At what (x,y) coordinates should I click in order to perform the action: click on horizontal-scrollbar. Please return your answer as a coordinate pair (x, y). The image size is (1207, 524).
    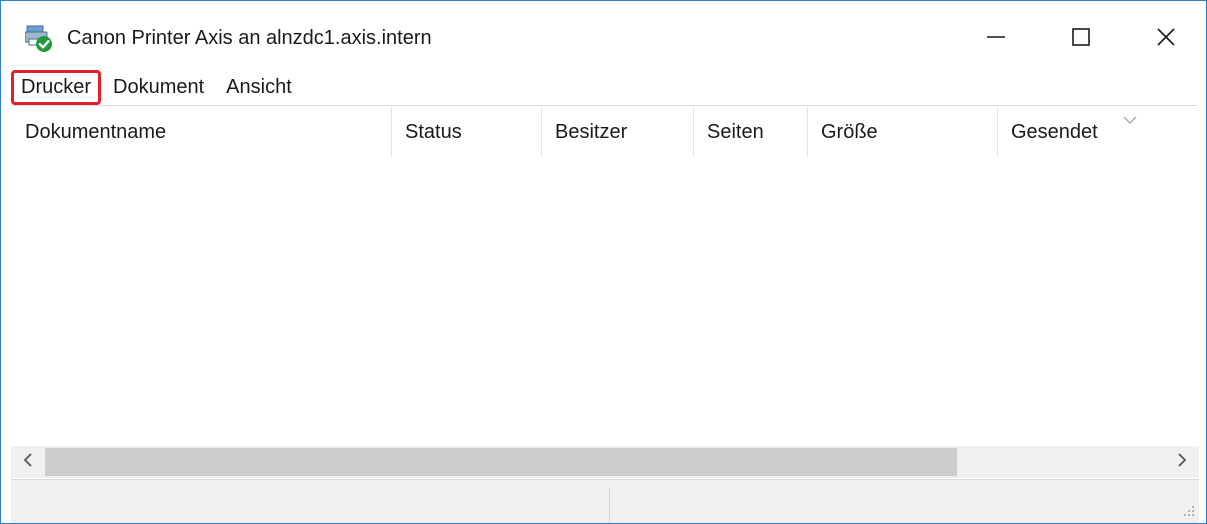
    Looking at the image, I should click on (605, 462).